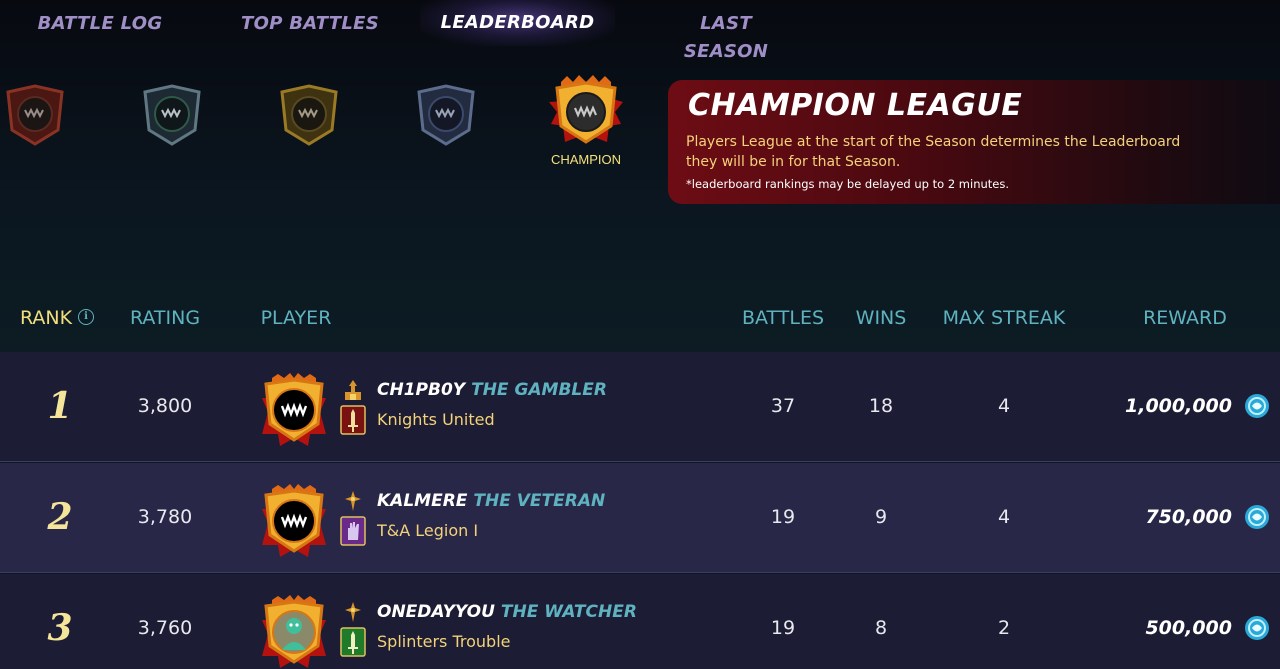 Image resolution: width=1280 pixels, height=669 pixels. Describe the element at coordinates (1188, 517) in the screenshot. I see `reward-value: 750,000` at that location.